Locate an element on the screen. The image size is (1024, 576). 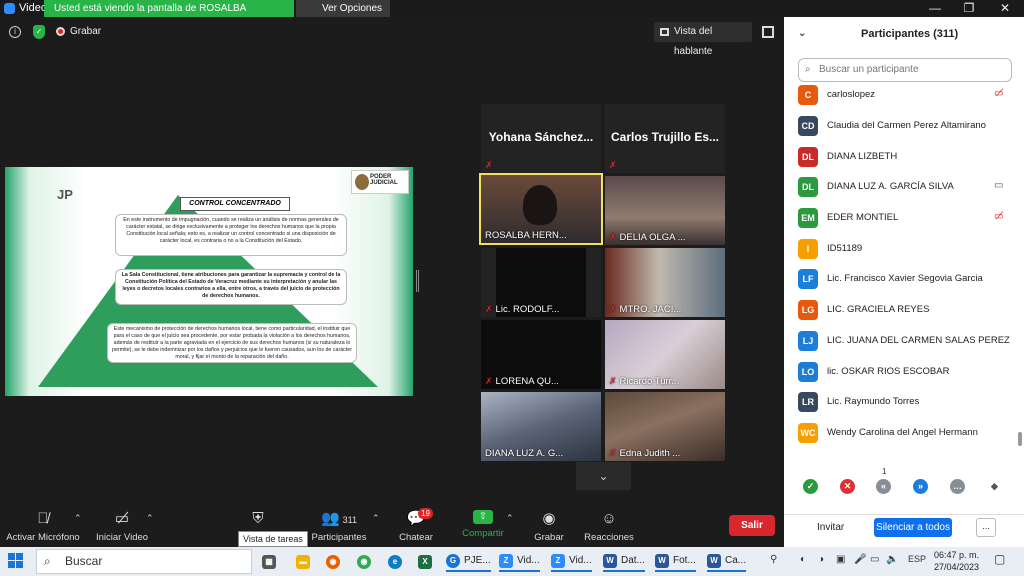
participant-list-item: DL DIANA LIZBETH is located at coordinates (908, 158).